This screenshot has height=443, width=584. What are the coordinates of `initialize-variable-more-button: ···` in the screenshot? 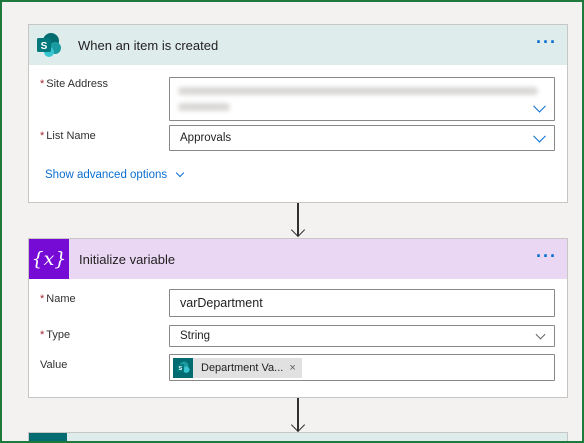 It's located at (546, 256).